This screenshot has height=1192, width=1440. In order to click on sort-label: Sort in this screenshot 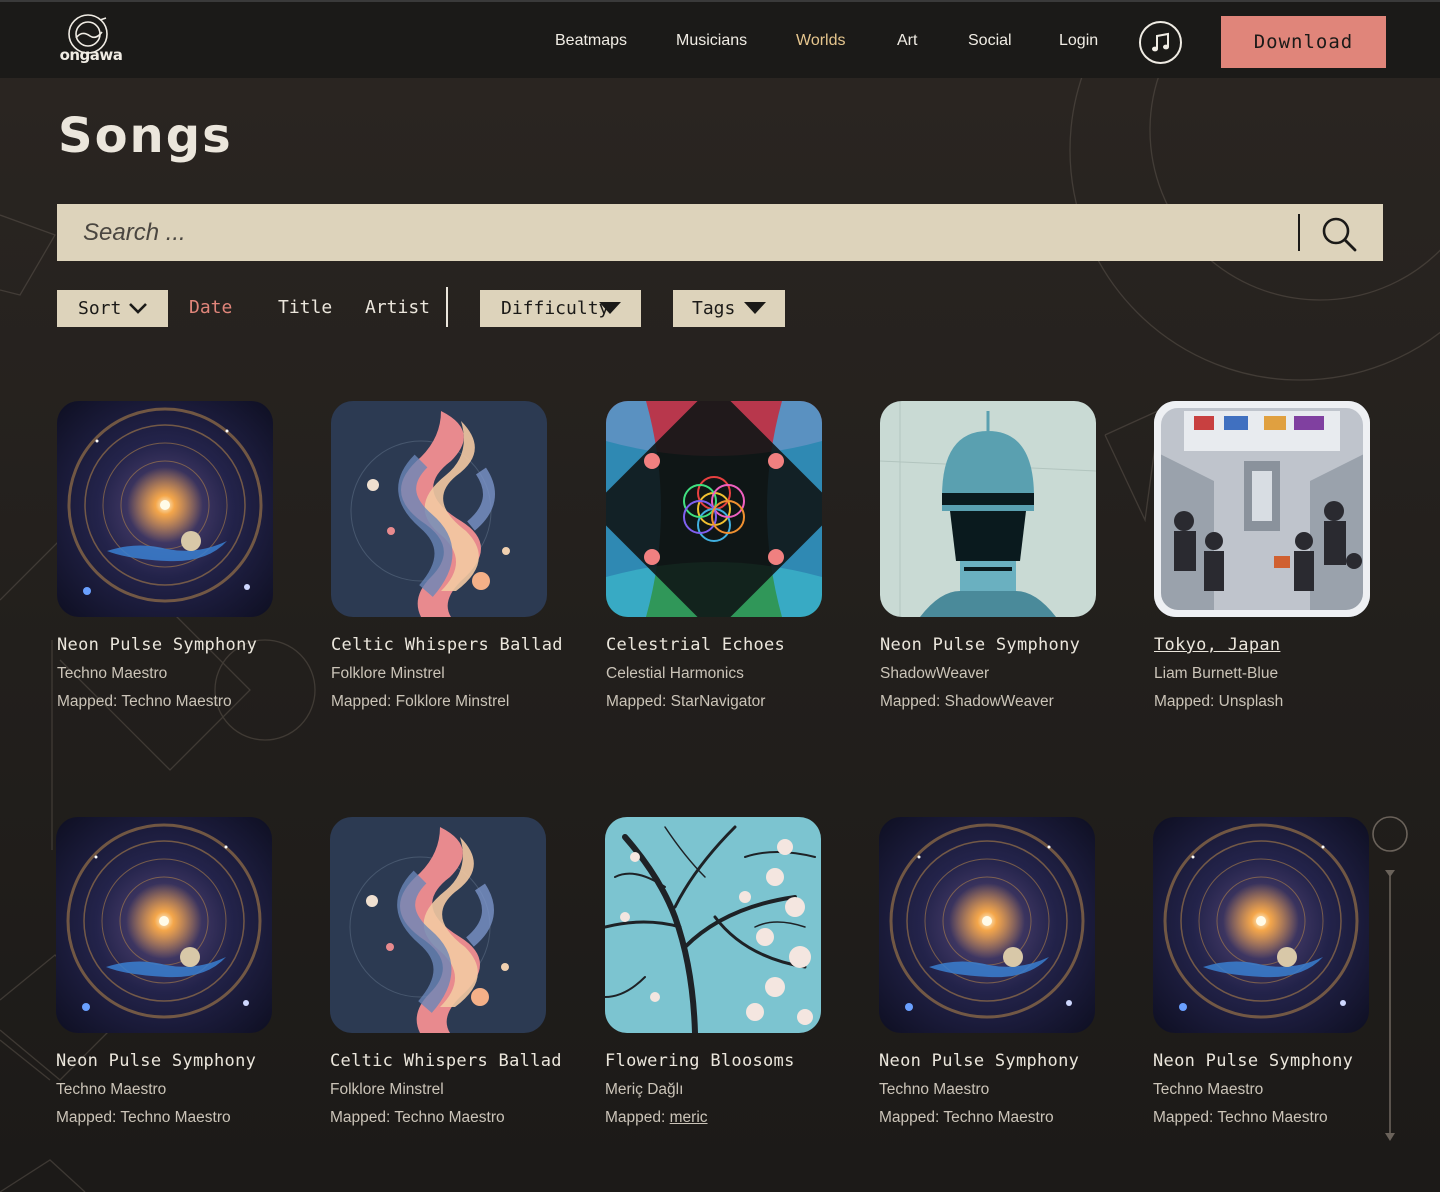, I will do `click(100, 308)`.